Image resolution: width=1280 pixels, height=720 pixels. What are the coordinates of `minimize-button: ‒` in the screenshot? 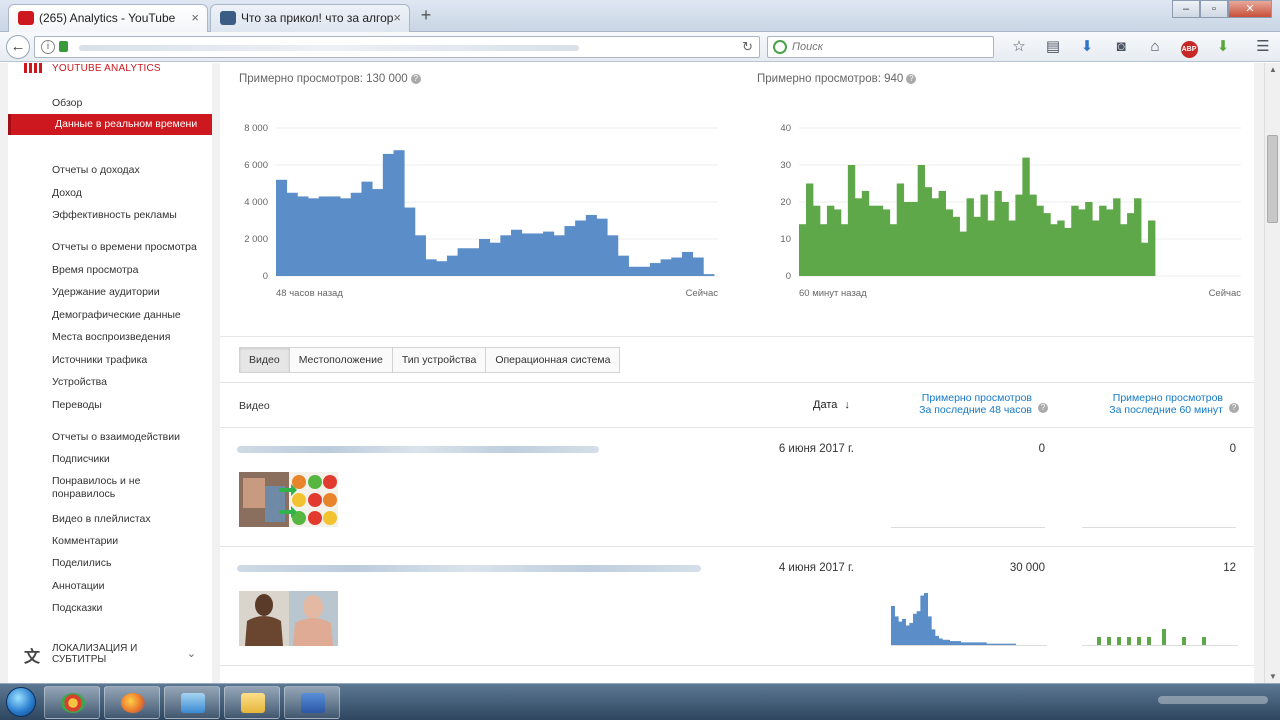 It's located at (1186, 9).